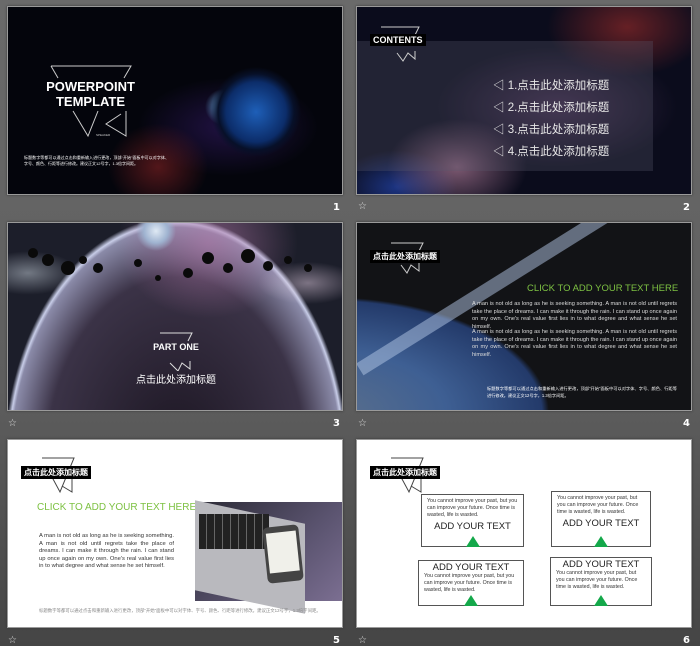 The width and height of the screenshot is (700, 646). Describe the element at coordinates (336, 640) in the screenshot. I see `slide-number: 5` at that location.